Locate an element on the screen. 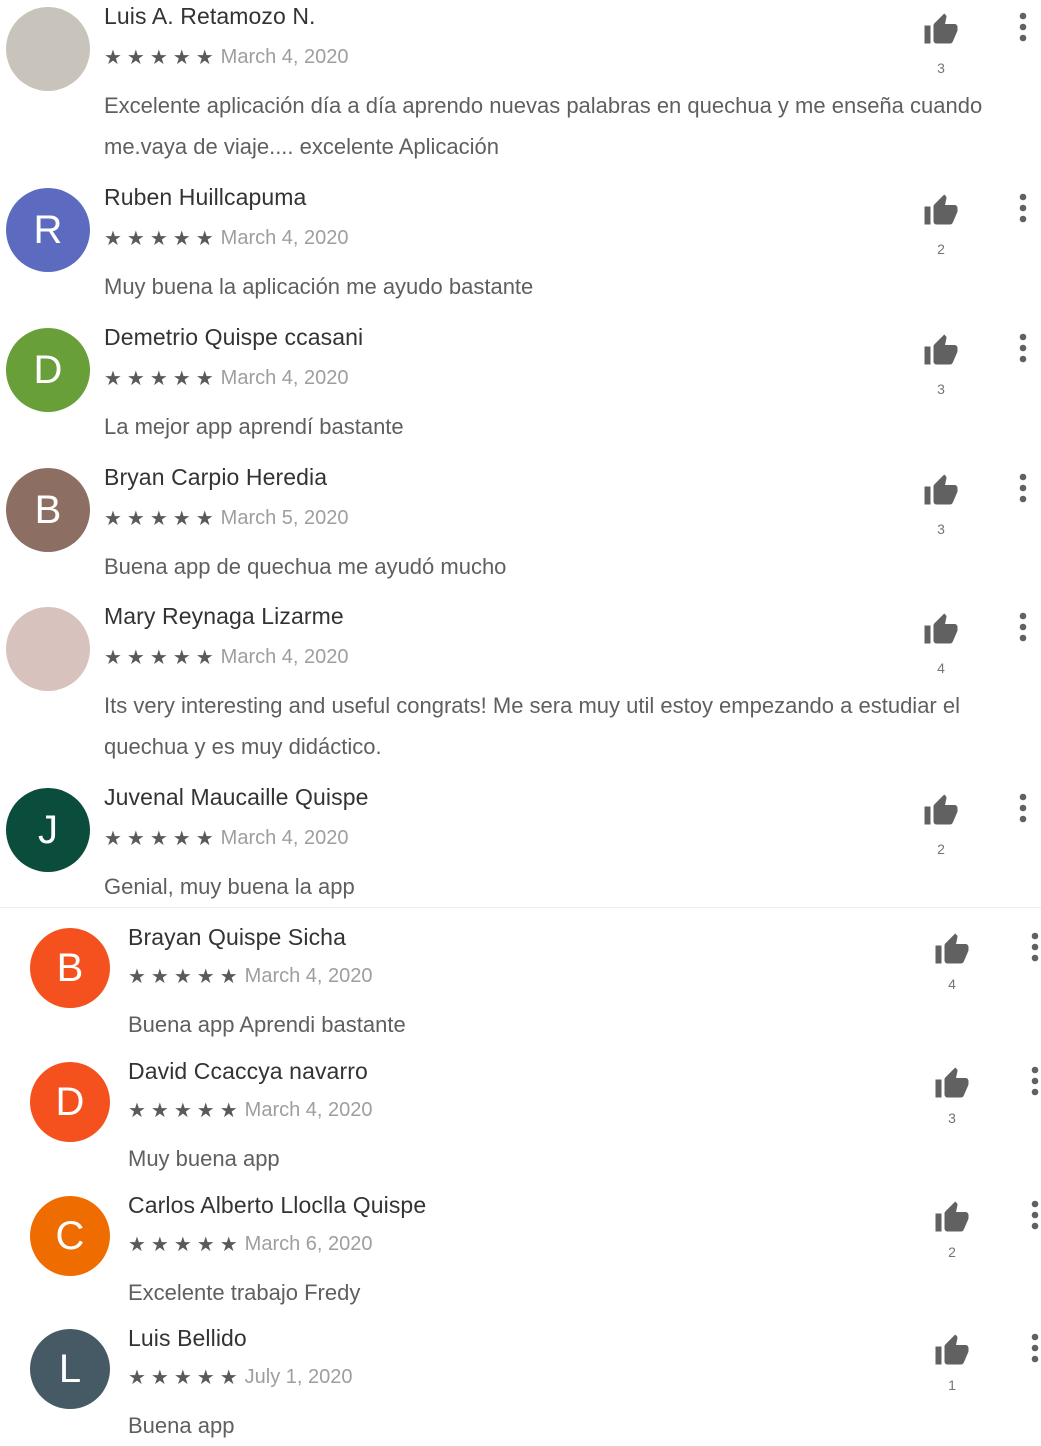  reviewer-name: Brayan Quispe Sicha is located at coordinates (237, 937).